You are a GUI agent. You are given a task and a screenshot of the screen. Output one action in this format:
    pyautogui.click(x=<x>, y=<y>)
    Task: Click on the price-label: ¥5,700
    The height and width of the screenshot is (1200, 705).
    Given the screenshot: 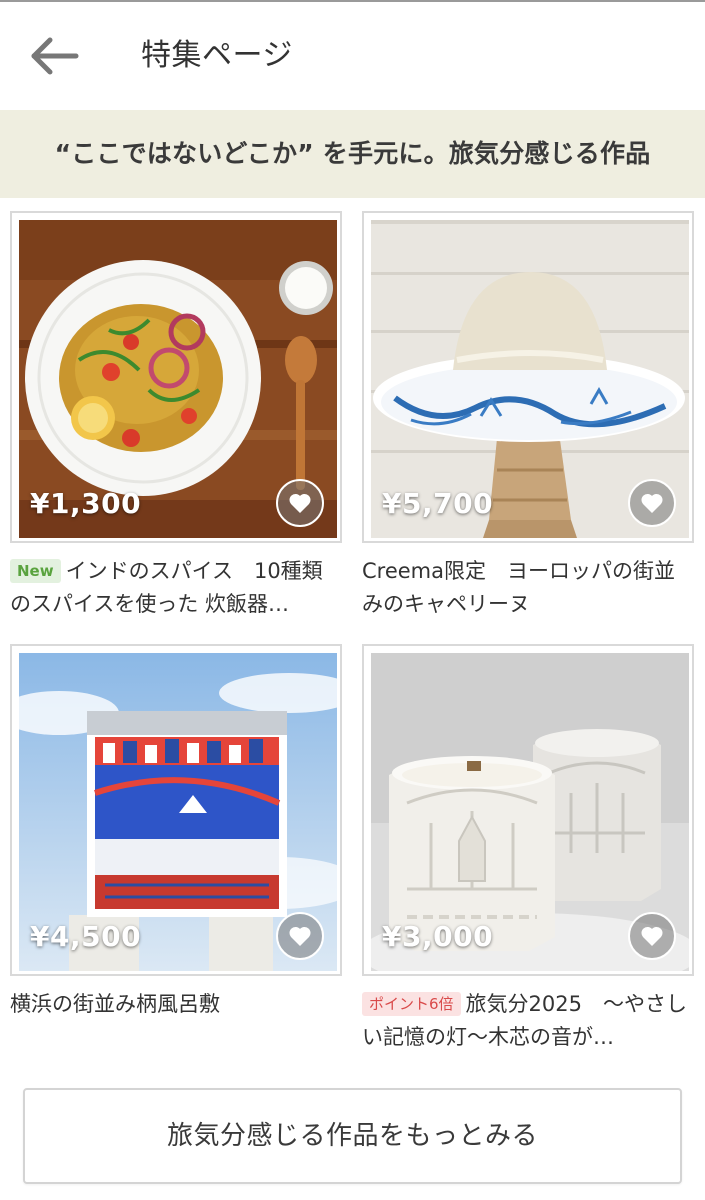 What is the action you would take?
    pyautogui.click(x=438, y=503)
    